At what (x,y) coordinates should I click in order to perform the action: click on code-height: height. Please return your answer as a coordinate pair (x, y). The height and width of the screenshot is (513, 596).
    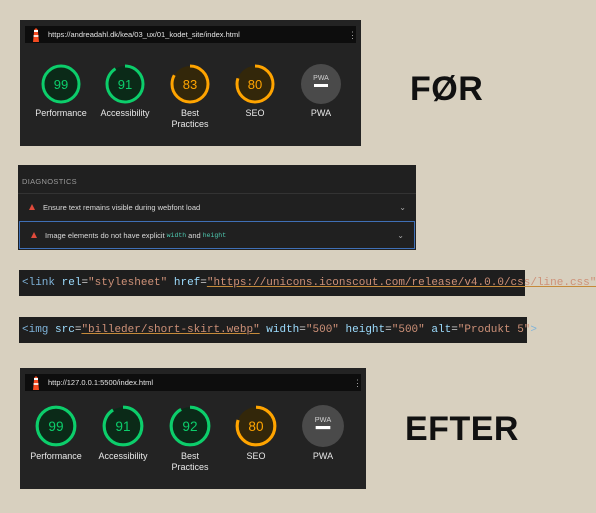
    Looking at the image, I should click on (214, 235).